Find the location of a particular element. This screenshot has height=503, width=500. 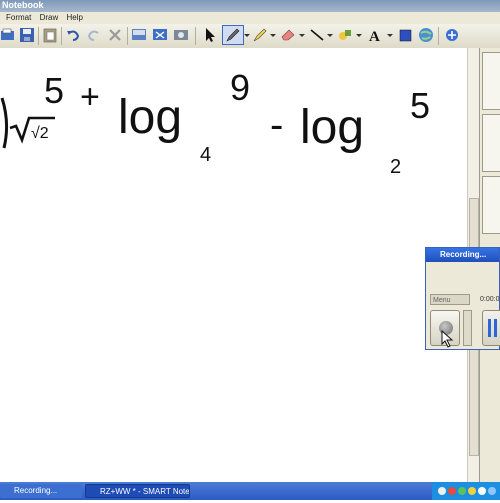

mouse-cursor-icon is located at coordinates (447, 339).